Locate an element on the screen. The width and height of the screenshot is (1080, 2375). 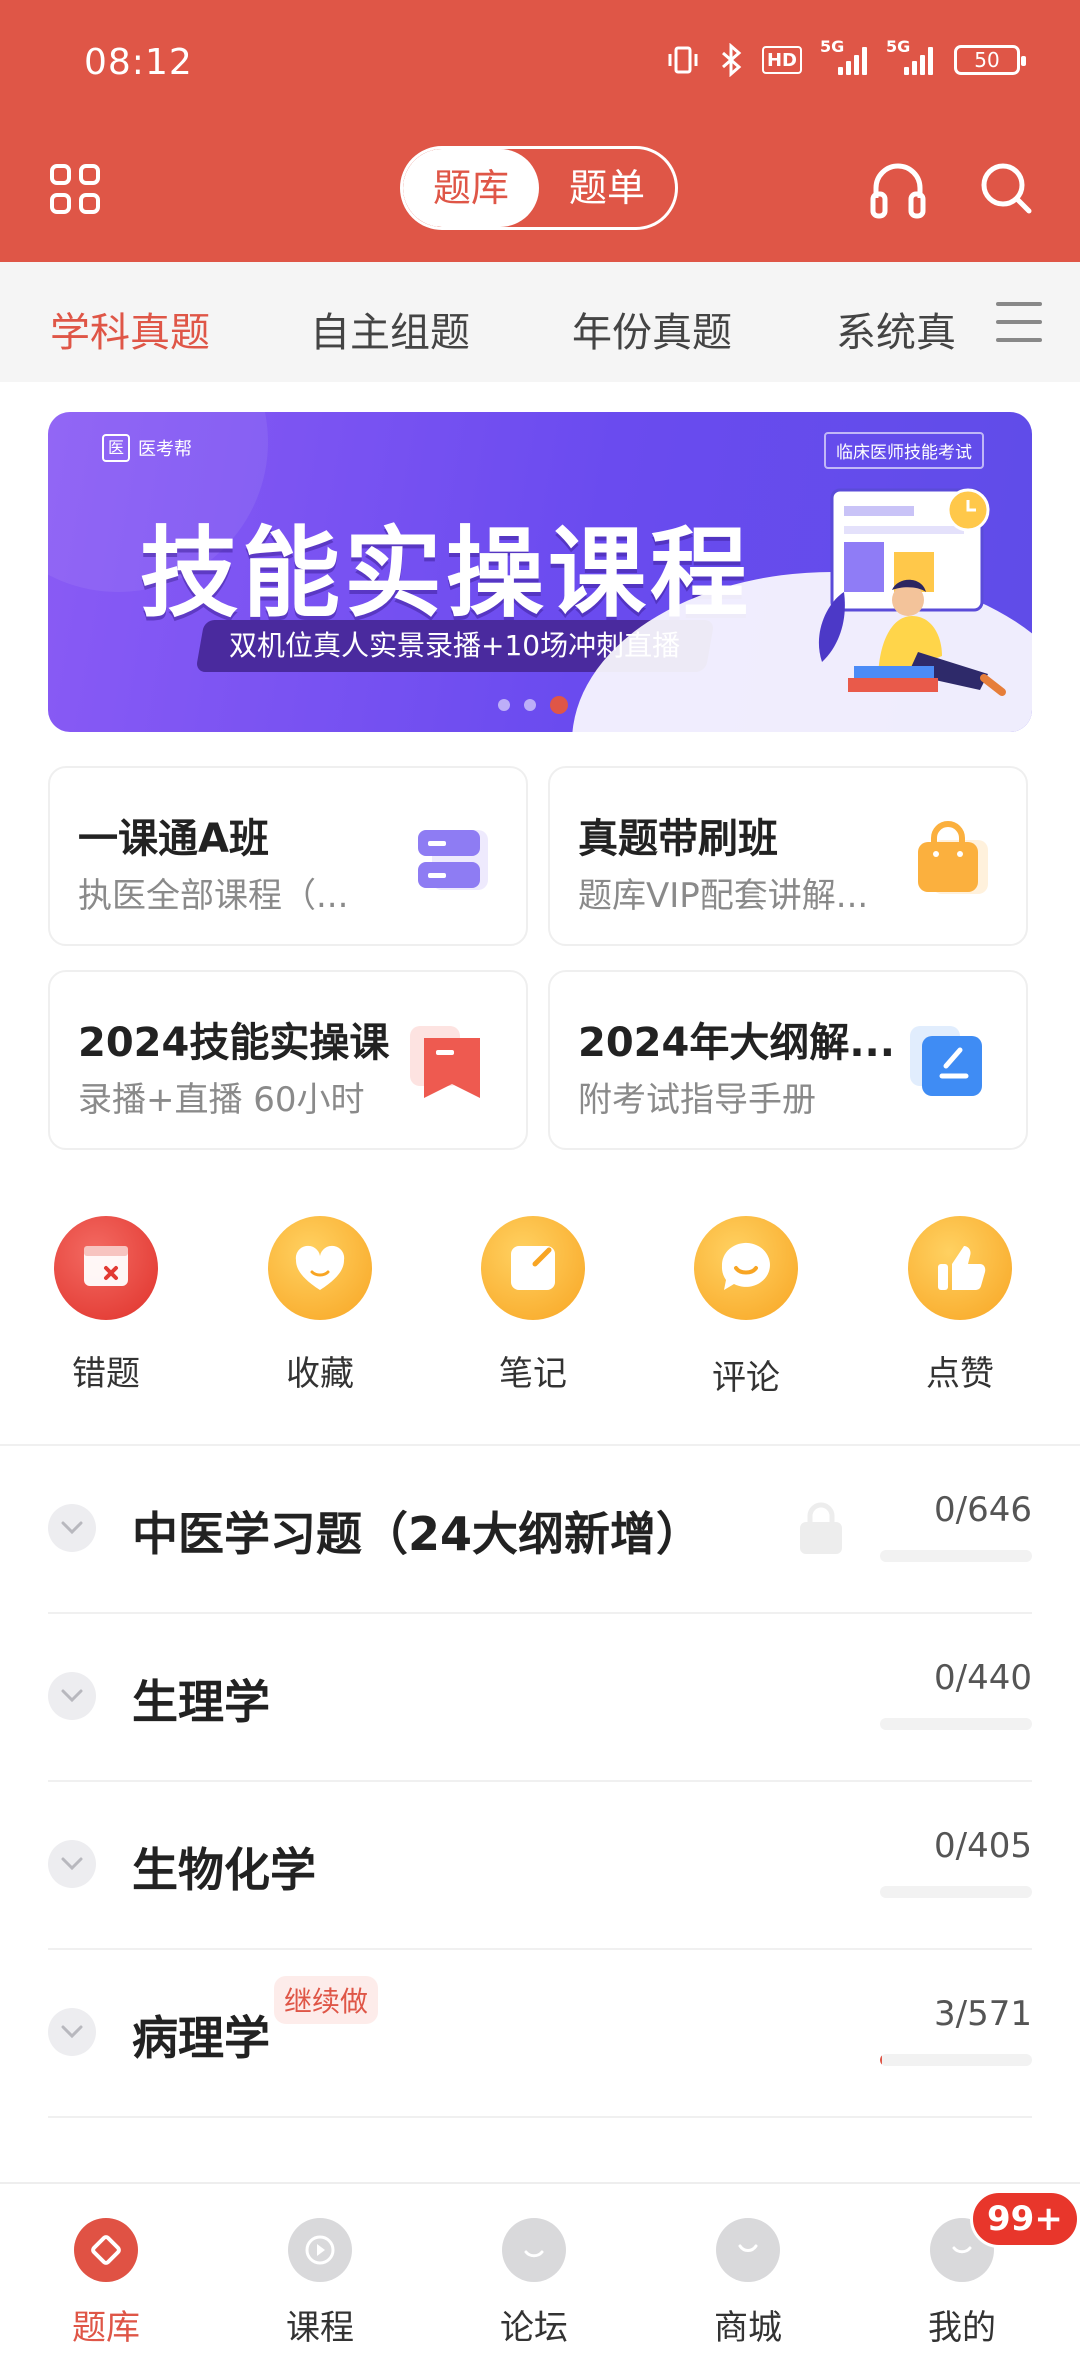
subject-name: 中医学习题（24大纲新增） is located at coordinates (417, 1534).